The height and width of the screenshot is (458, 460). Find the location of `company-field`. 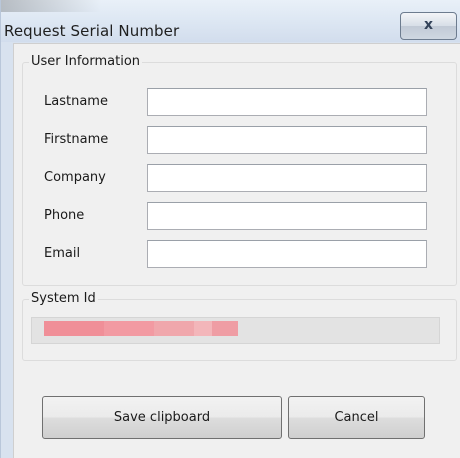

company-field is located at coordinates (287, 178).